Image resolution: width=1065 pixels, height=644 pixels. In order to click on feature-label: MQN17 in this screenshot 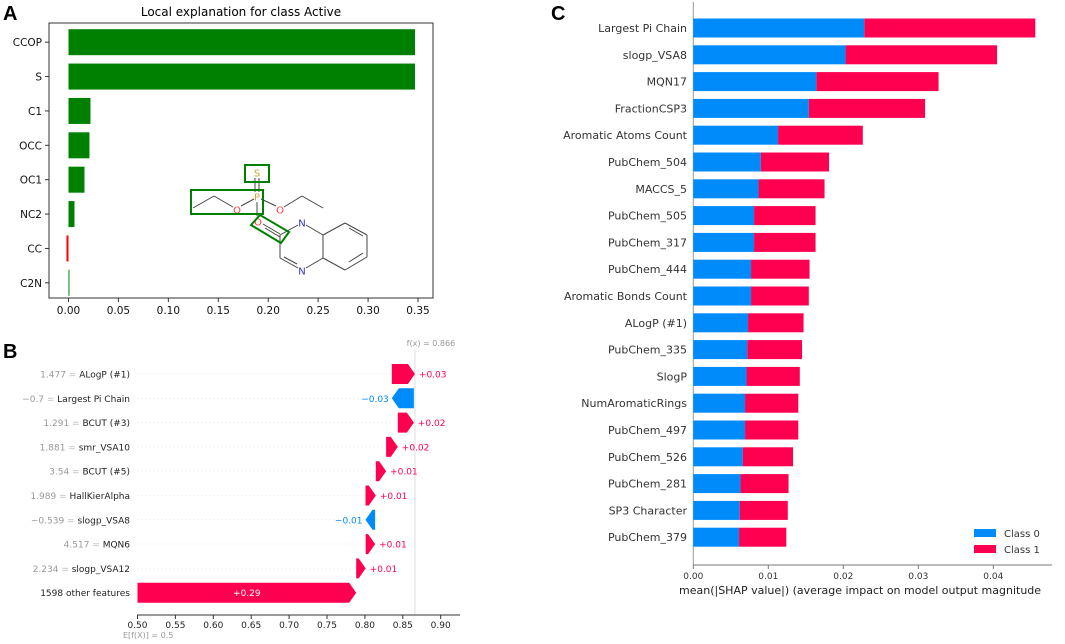, I will do `click(667, 82)`.